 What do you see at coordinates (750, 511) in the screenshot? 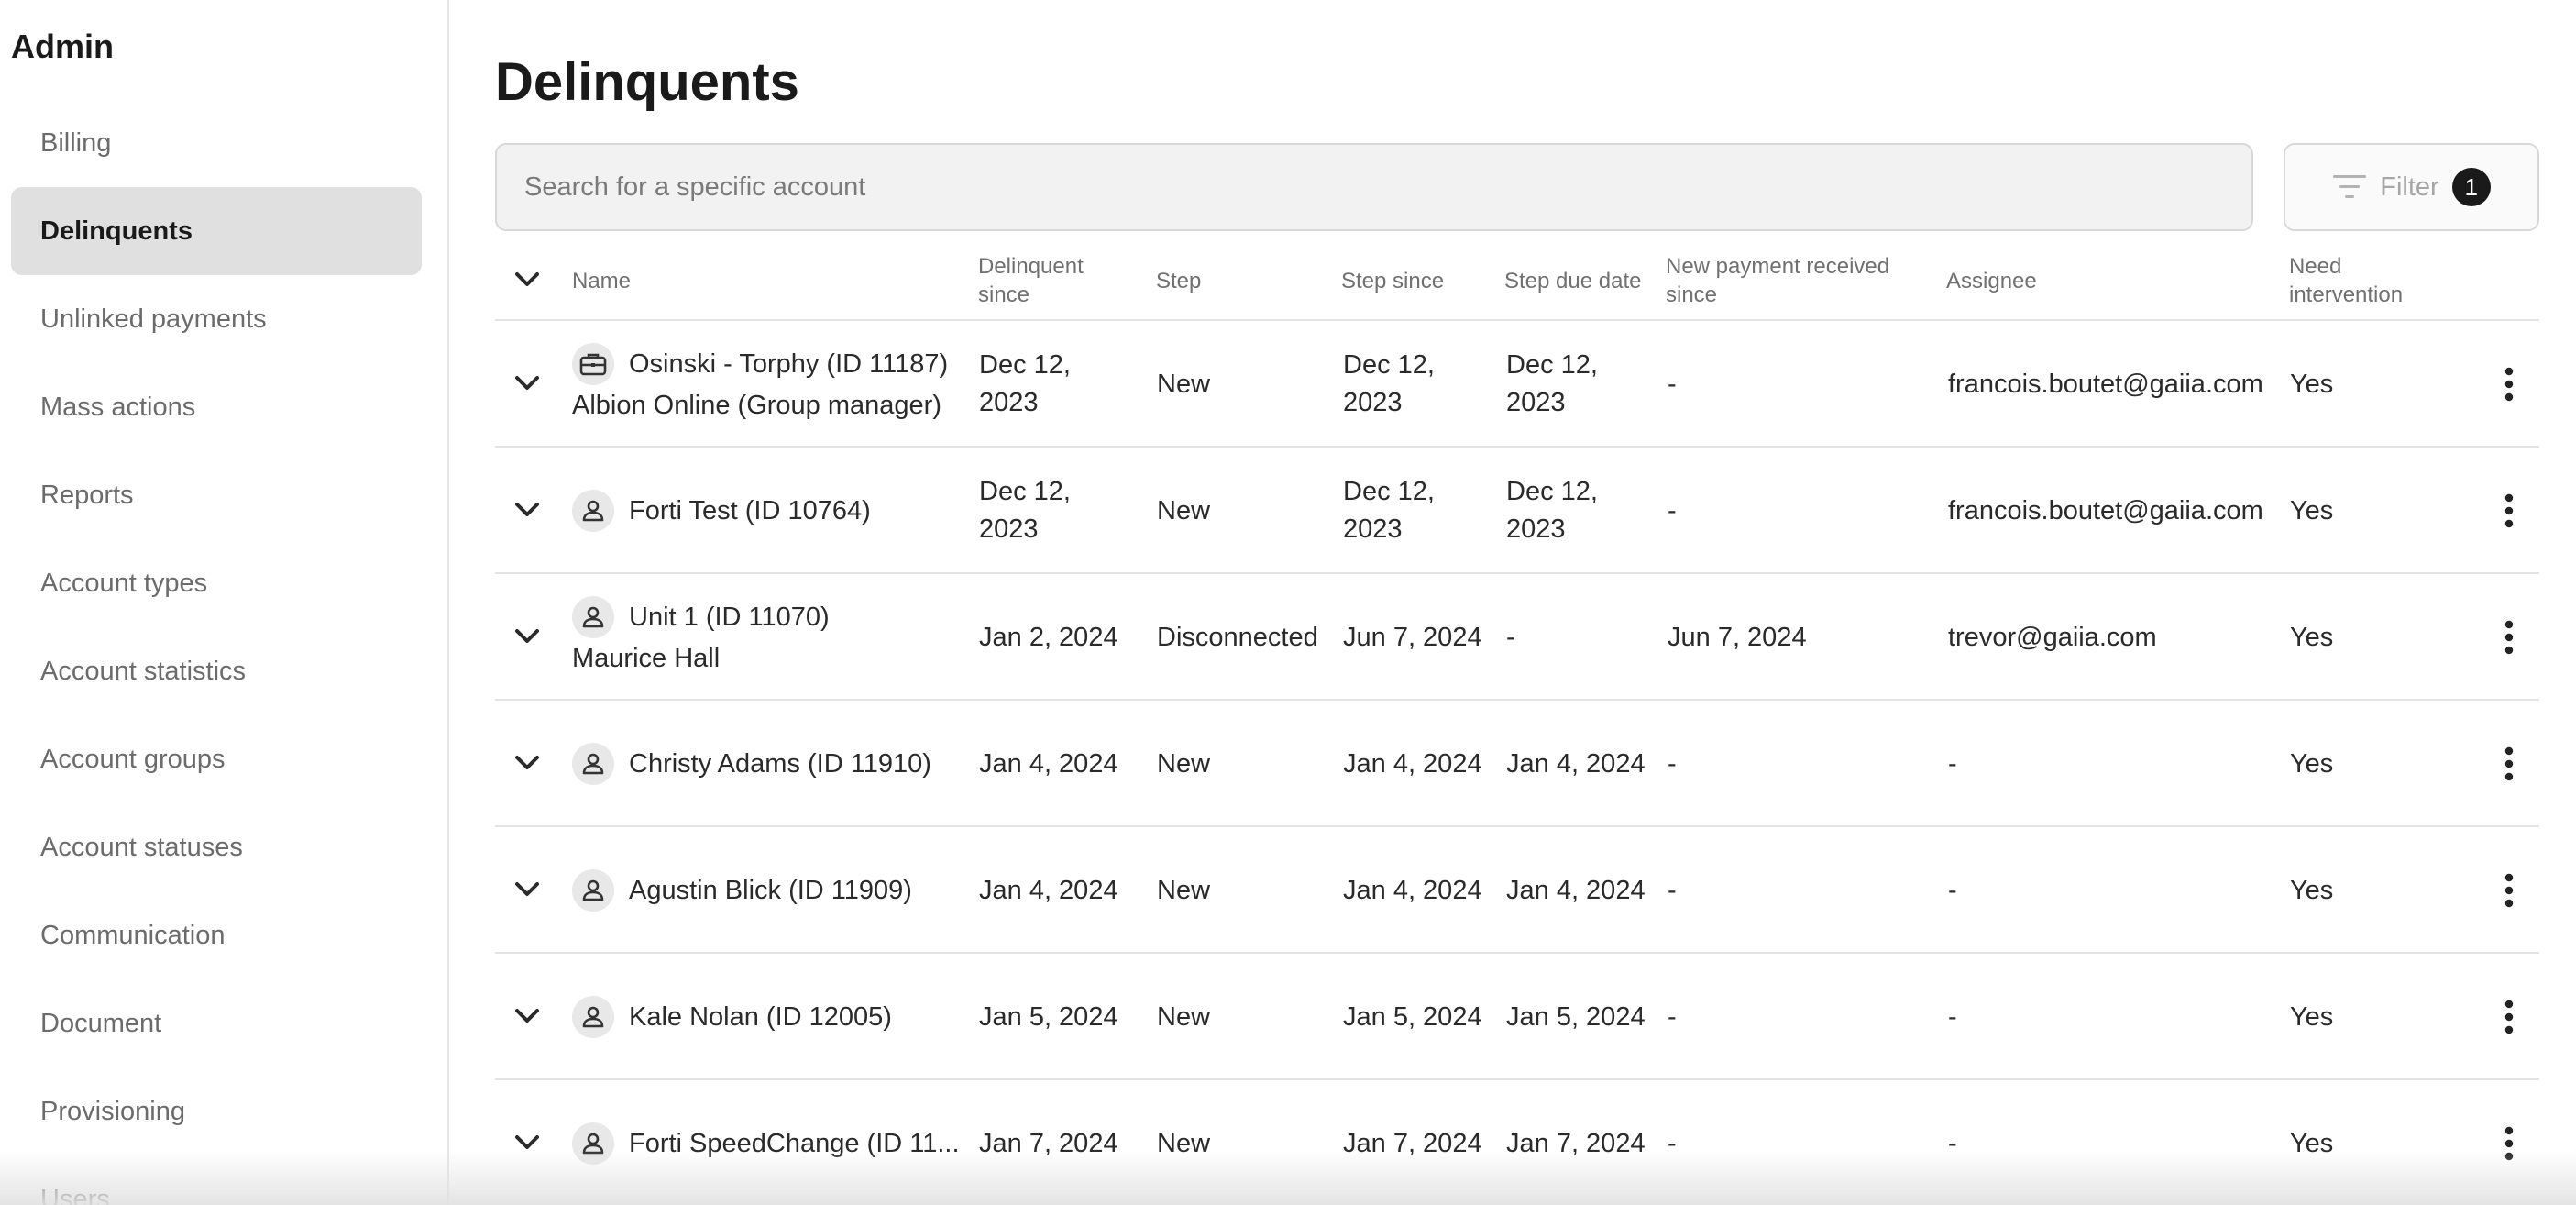
I see `account-name: Forti Test (ID 10764)` at bounding box center [750, 511].